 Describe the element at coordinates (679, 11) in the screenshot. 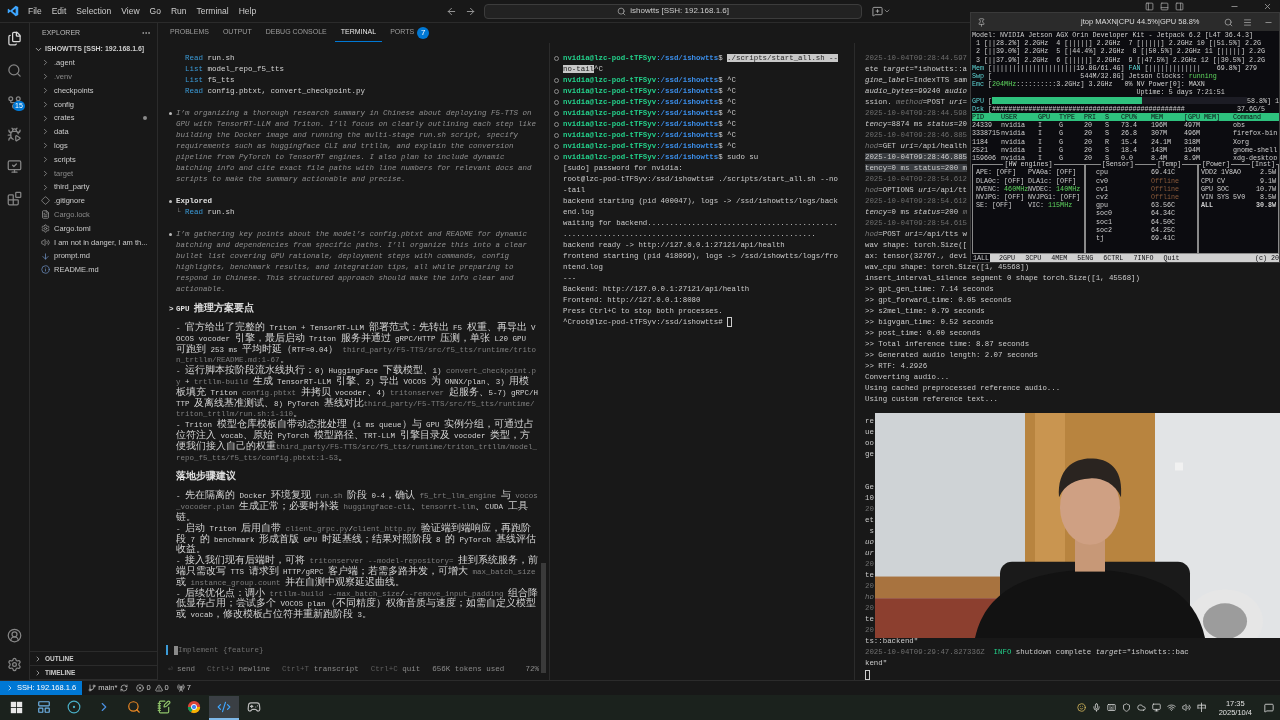

I see `search-value: ishowtts [SSH: 192.168.1.6]` at that location.